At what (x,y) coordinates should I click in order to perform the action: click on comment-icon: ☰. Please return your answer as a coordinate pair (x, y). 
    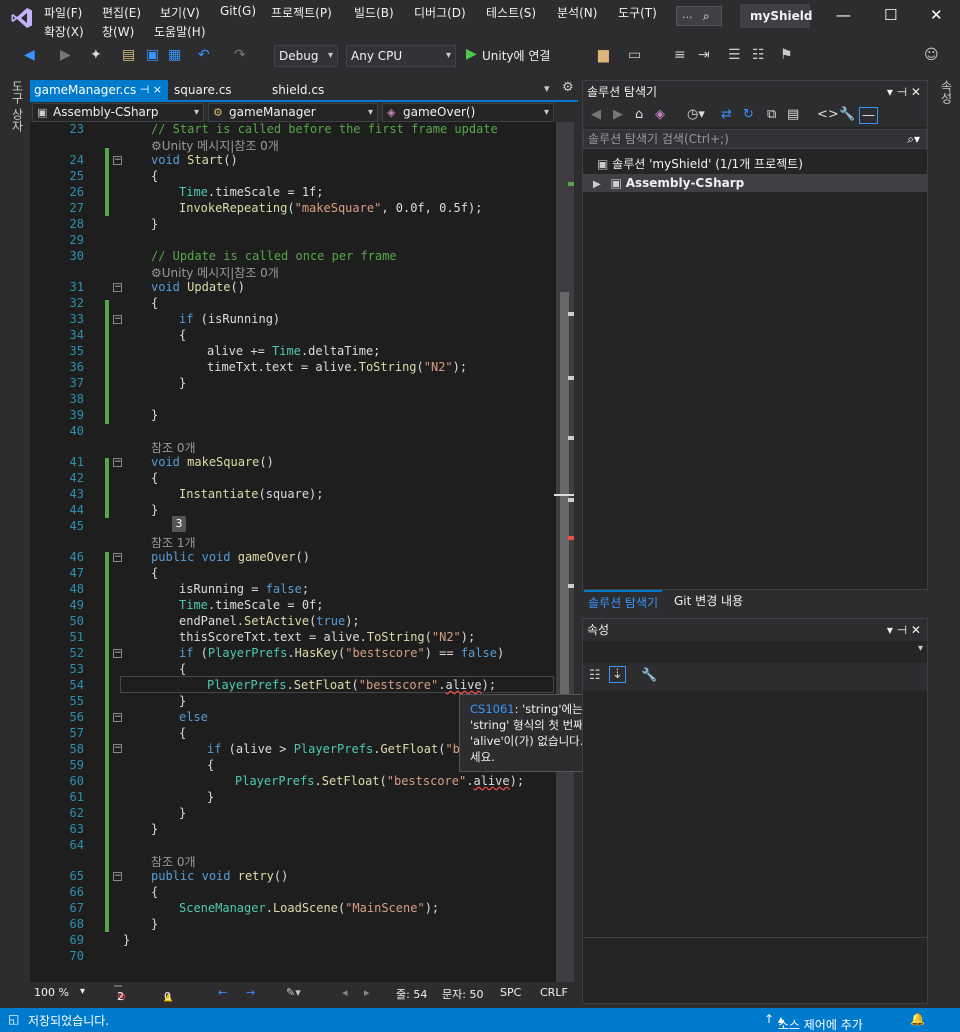
    Looking at the image, I should click on (734, 55).